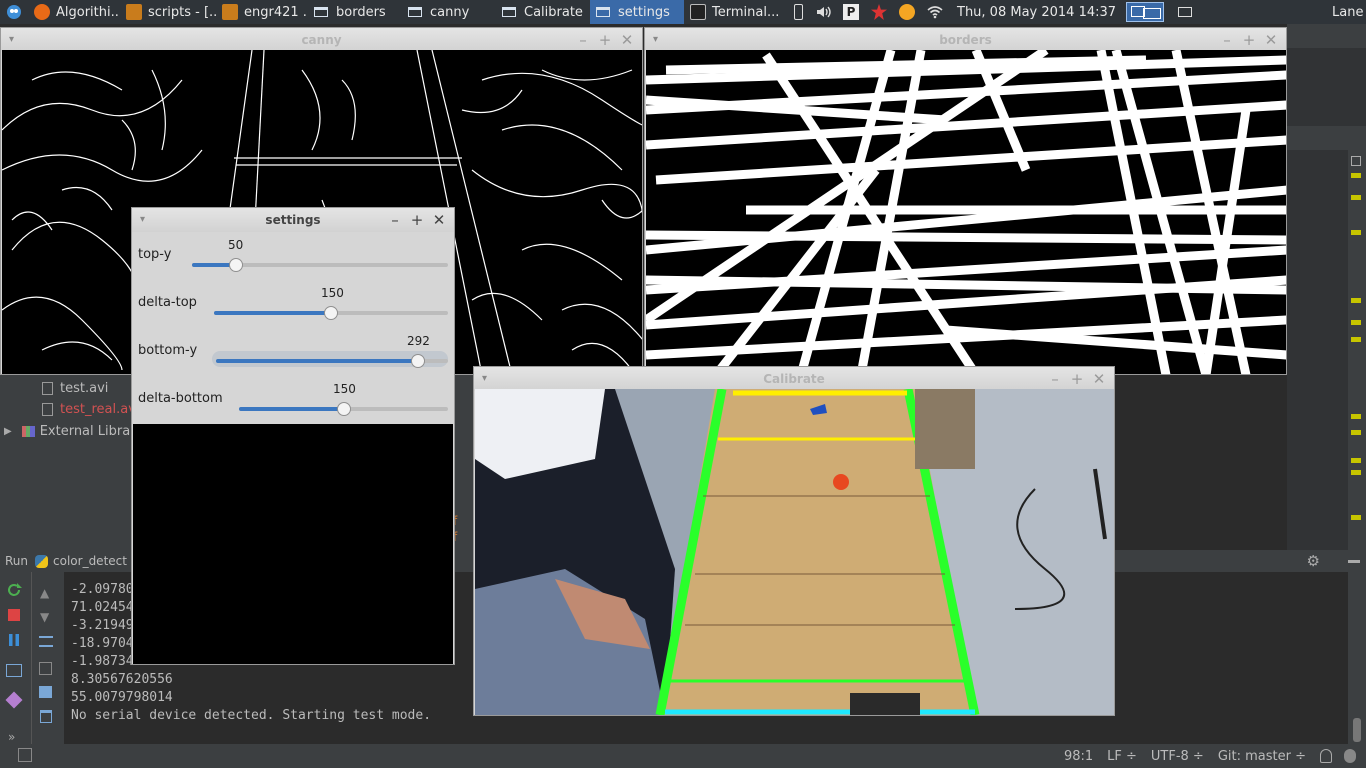  I want to click on python-icon, so click(42, 561).